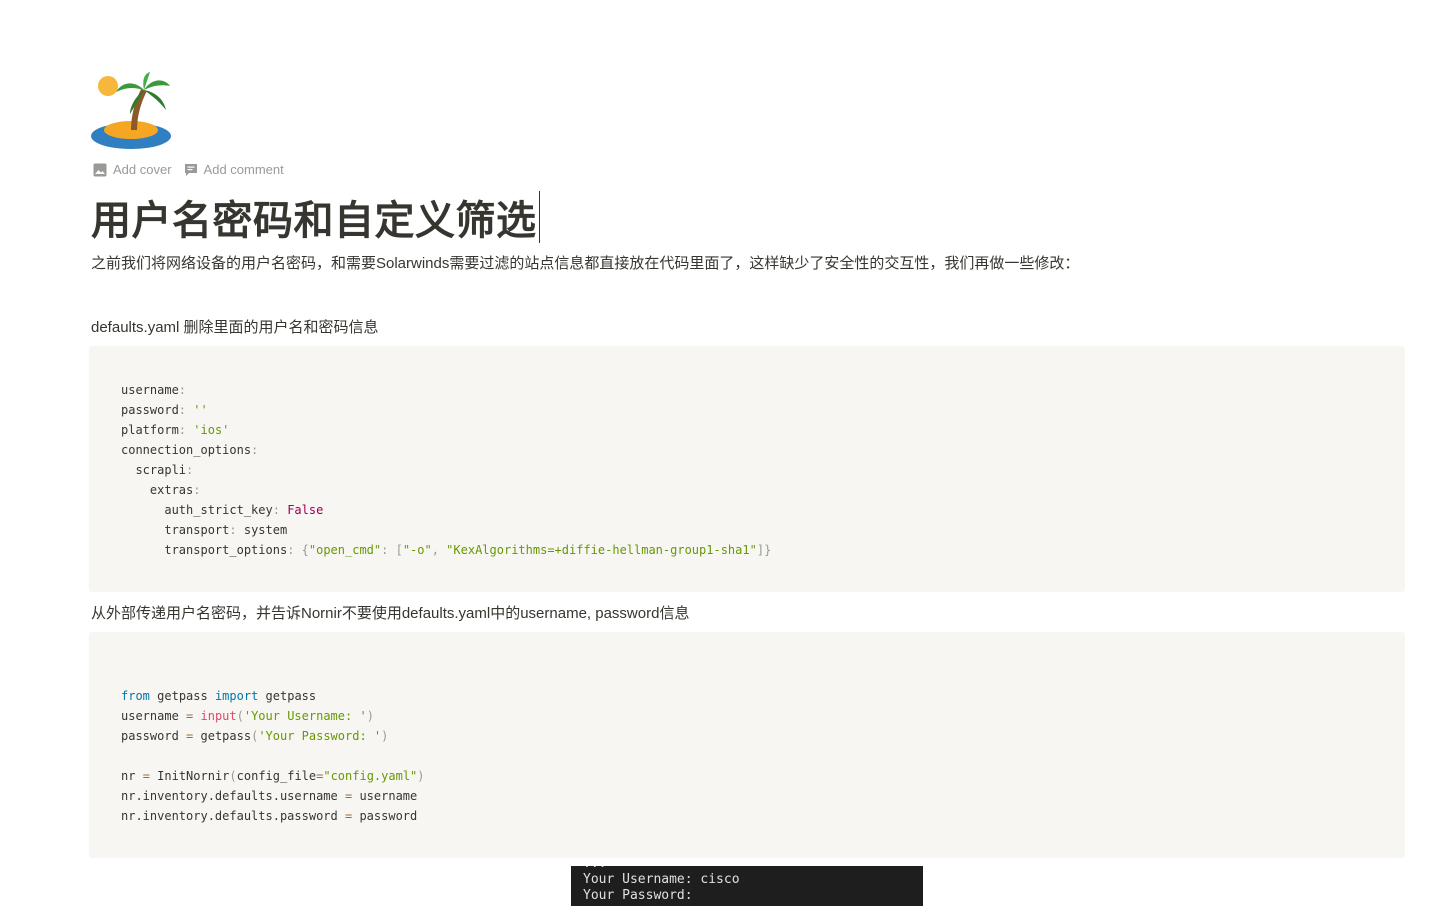 Image resolution: width=1451 pixels, height=906 pixels. I want to click on code-token: 'Your Password: ', so click(320, 736).